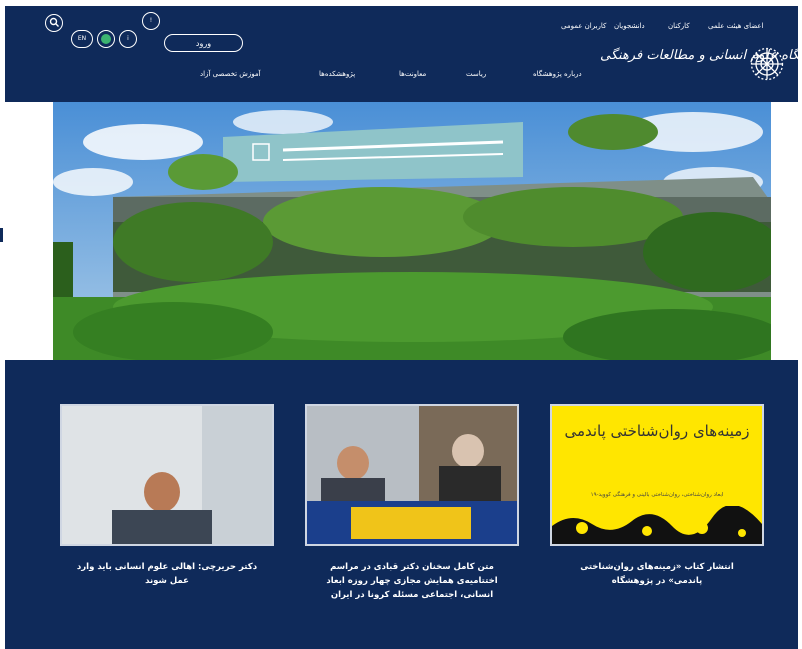 The height and width of the screenshot is (649, 802). Describe the element at coordinates (629, 26) in the screenshot. I see `top-link-students: دانشجویان` at that location.